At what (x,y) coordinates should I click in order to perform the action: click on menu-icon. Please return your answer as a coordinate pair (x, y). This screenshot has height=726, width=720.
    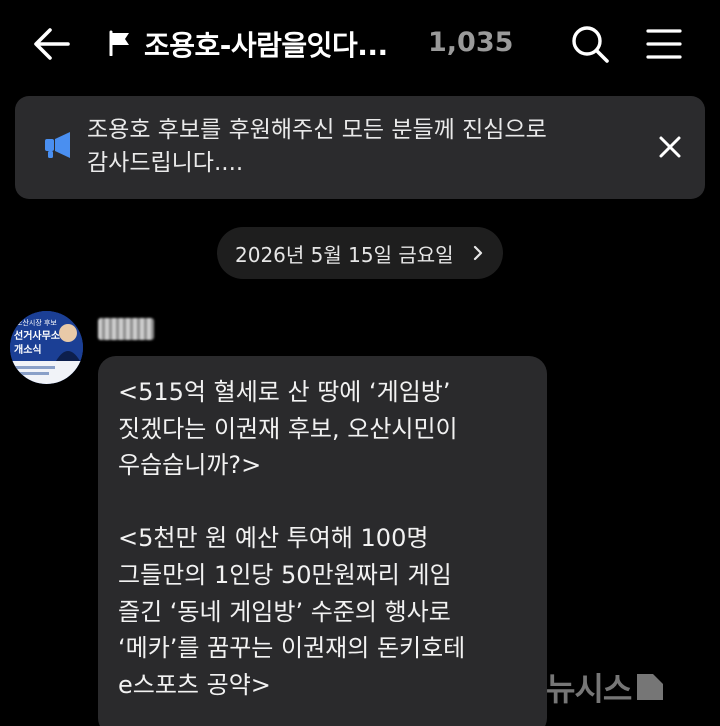
    Looking at the image, I should click on (664, 44).